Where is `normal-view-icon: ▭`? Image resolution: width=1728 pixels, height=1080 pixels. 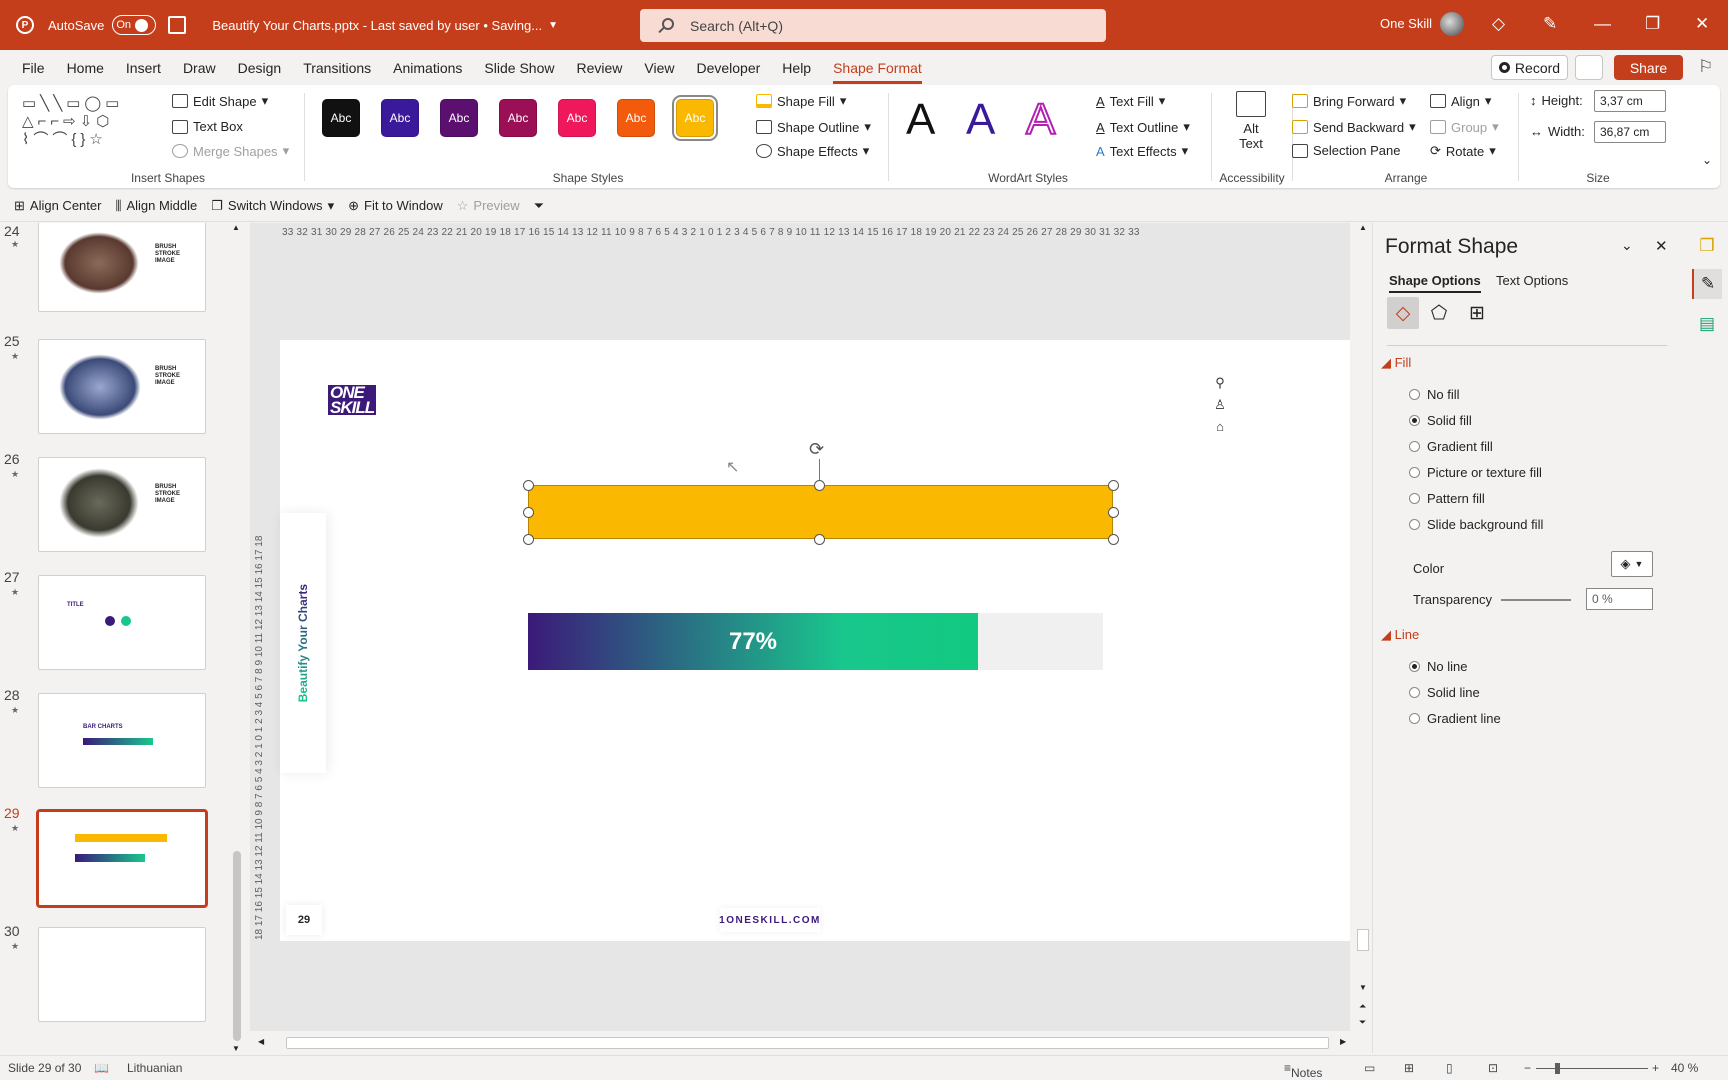 normal-view-icon: ▭ is located at coordinates (1369, 1068).